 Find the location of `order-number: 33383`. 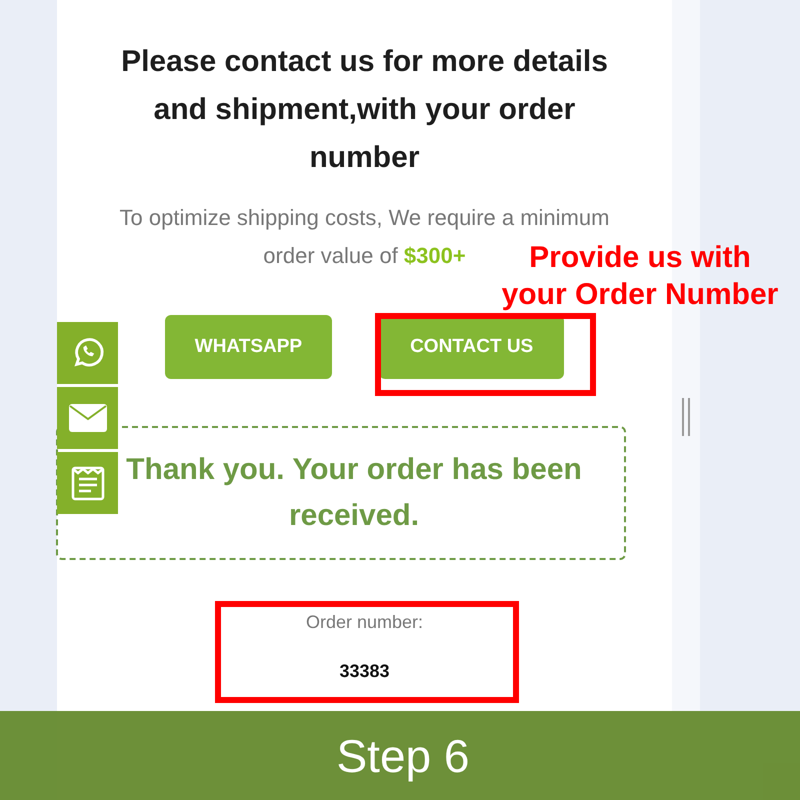

order-number: 33383 is located at coordinates (364, 671).